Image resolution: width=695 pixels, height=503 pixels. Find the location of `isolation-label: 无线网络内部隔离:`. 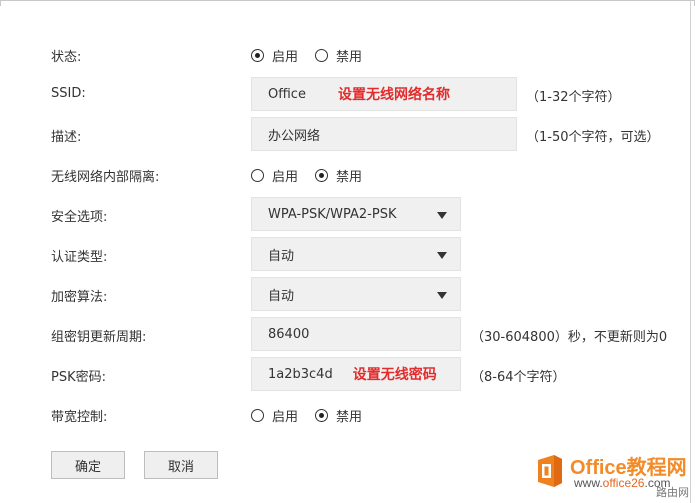

isolation-label: 无线网络内部隔离: is located at coordinates (105, 177).